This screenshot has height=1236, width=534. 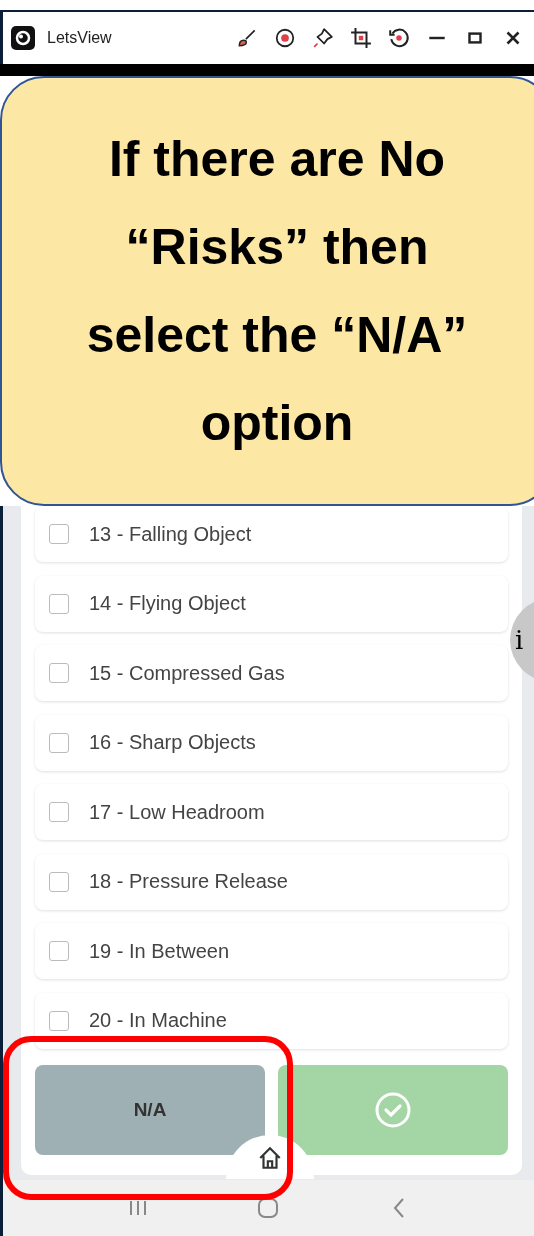 I want to click on hazard-option: 19 - In Between, so click(x=271, y=951).